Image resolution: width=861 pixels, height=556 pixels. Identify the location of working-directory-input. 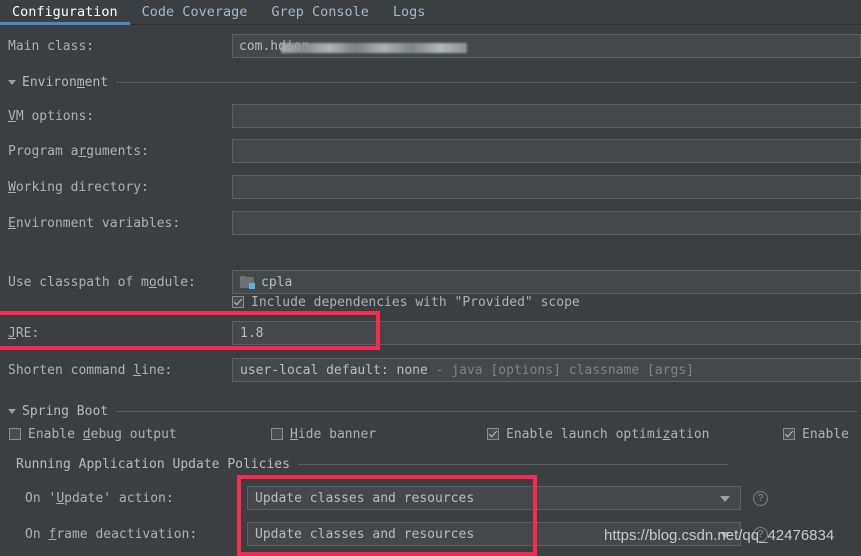
(546, 187).